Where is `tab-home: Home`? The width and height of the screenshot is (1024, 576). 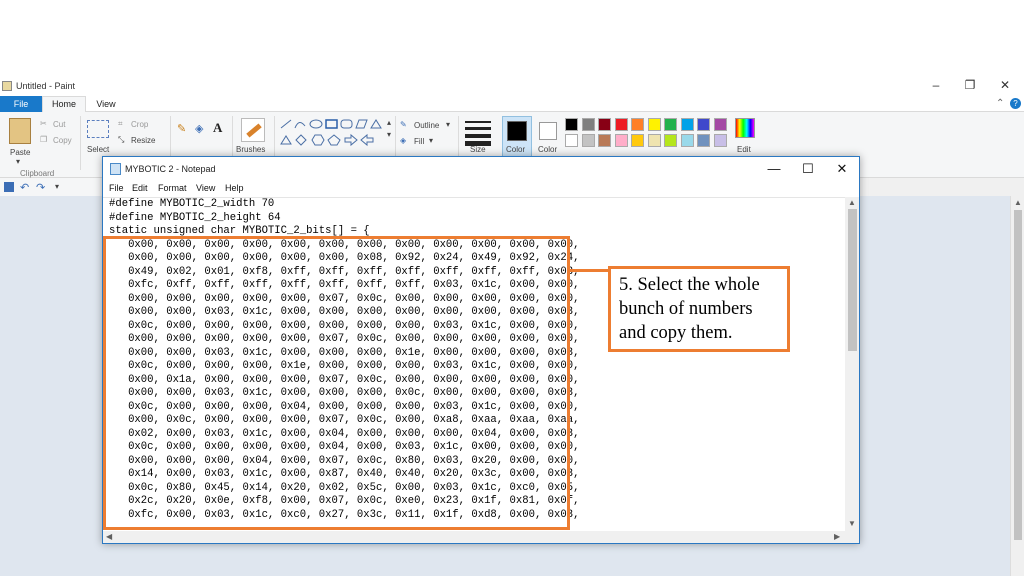 tab-home: Home is located at coordinates (64, 104).